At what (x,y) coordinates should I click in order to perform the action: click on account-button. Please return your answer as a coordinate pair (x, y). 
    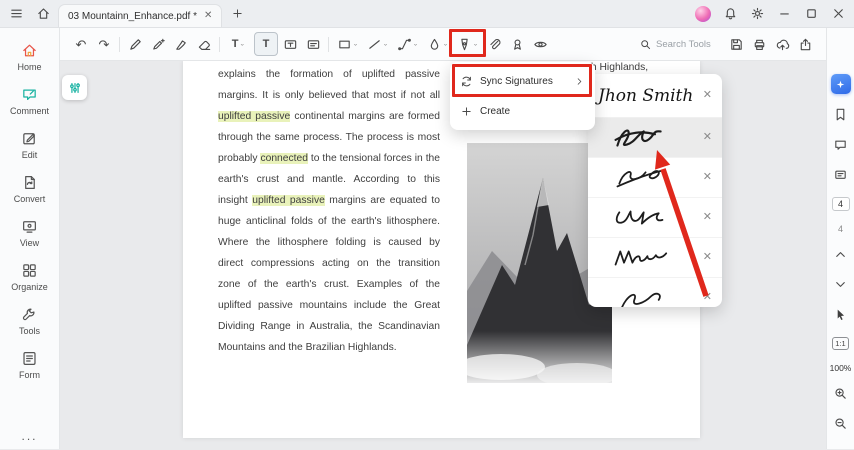
    Looking at the image, I should click on (703, 14).